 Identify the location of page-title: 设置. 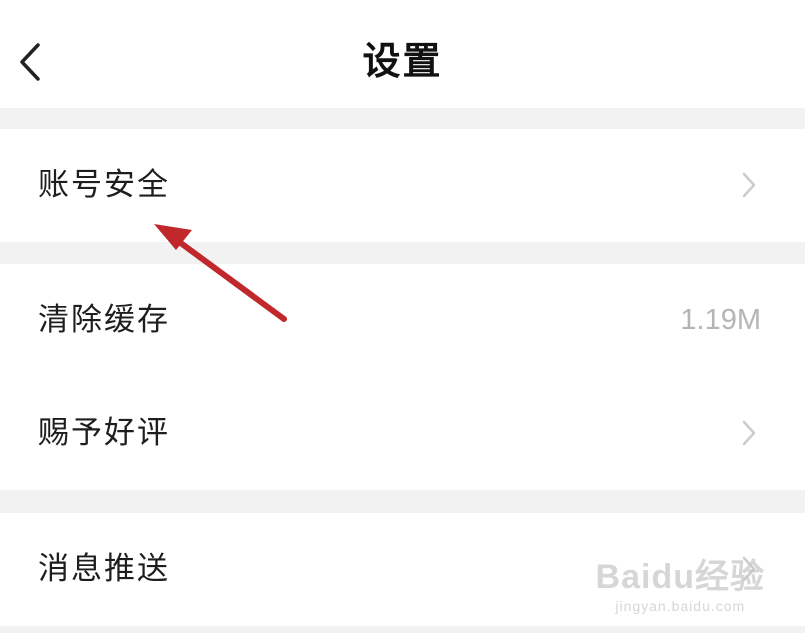
(402, 61).